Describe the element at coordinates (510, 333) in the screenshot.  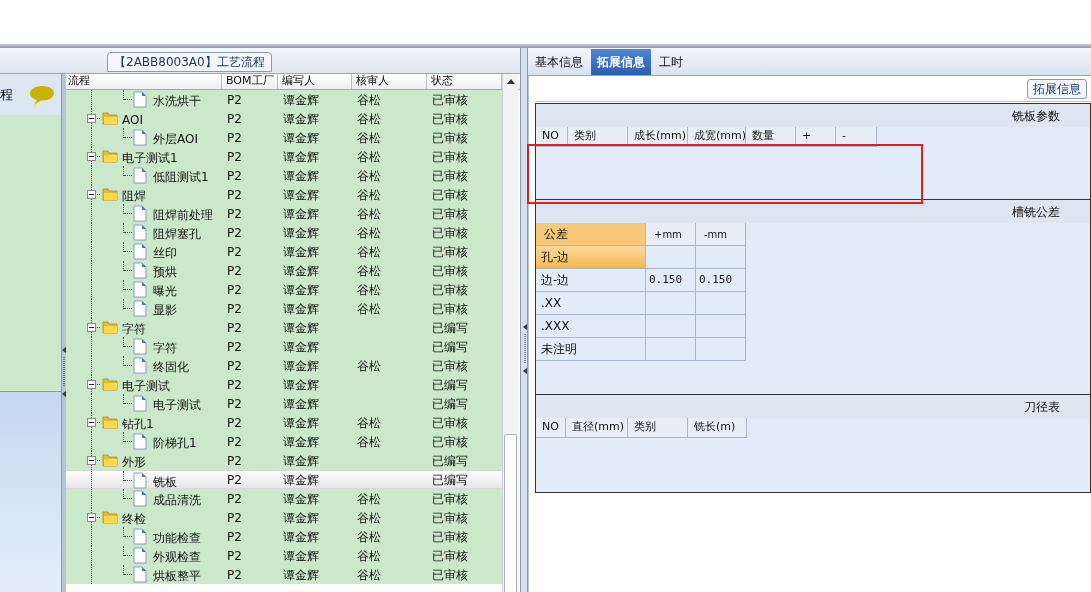
I see `scrollbar` at that location.